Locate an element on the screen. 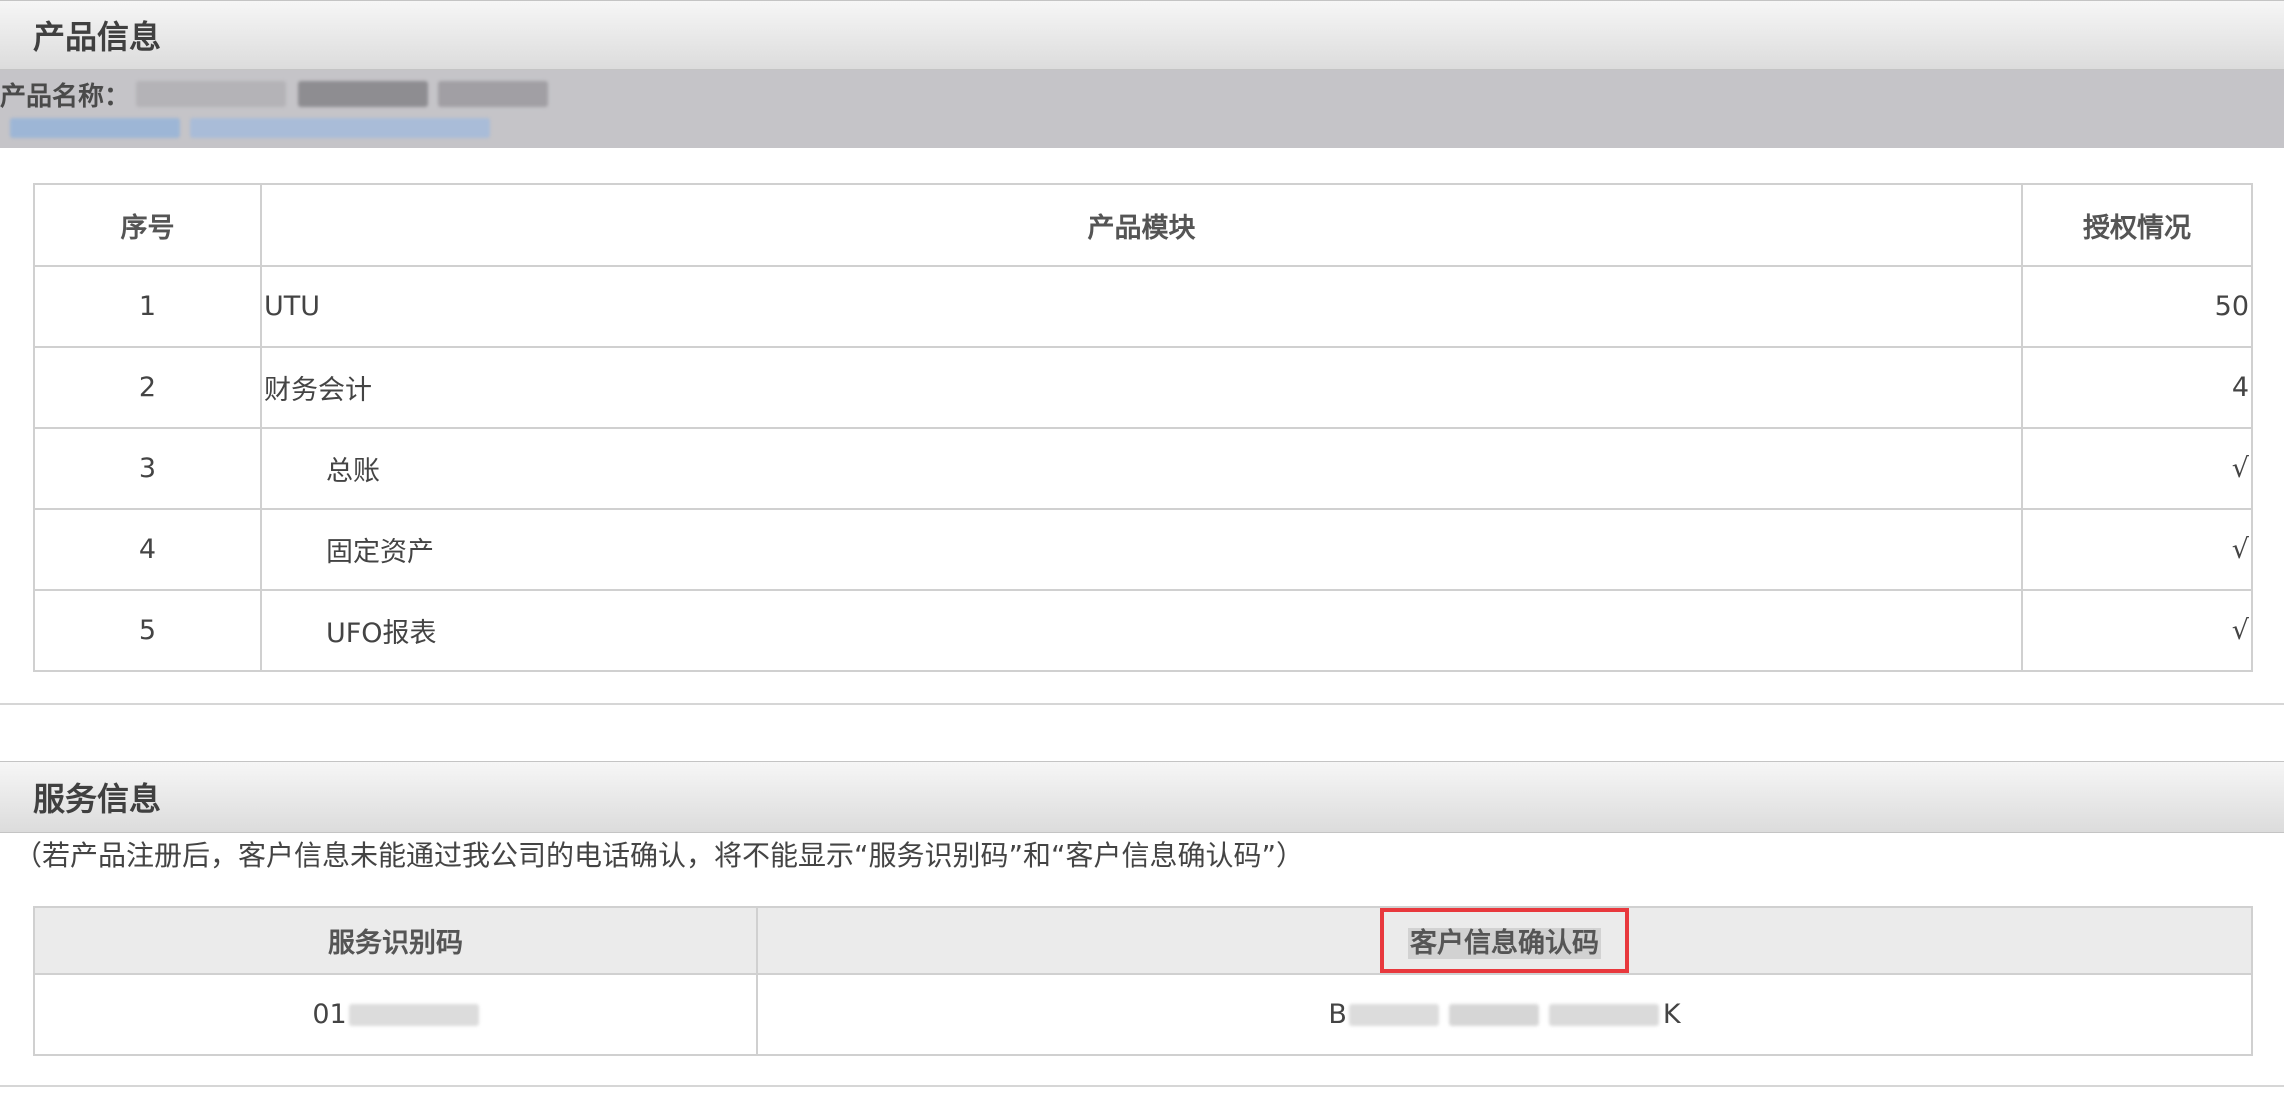 Image resolution: width=2284 pixels, height=1110 pixels. service-code-prefix: 01 is located at coordinates (329, 1014).